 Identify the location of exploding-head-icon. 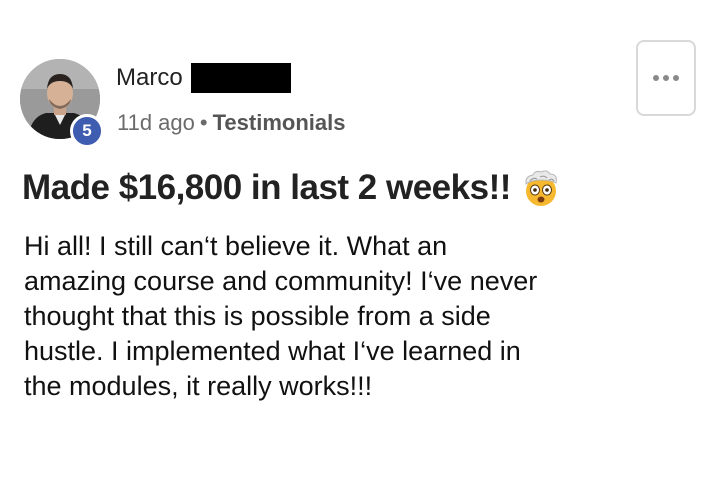
(541, 188).